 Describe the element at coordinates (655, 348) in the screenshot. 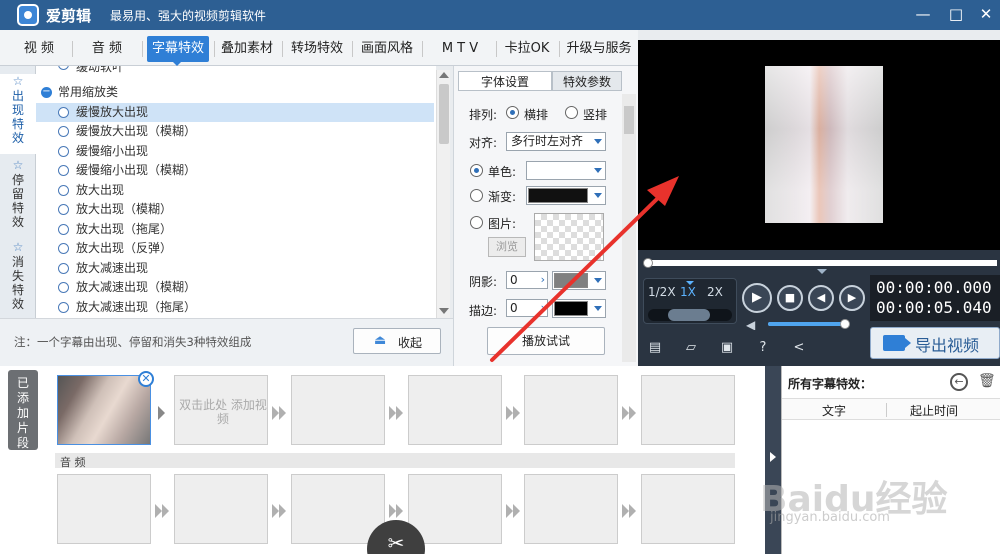

I see `new-project-icon: ▤` at that location.